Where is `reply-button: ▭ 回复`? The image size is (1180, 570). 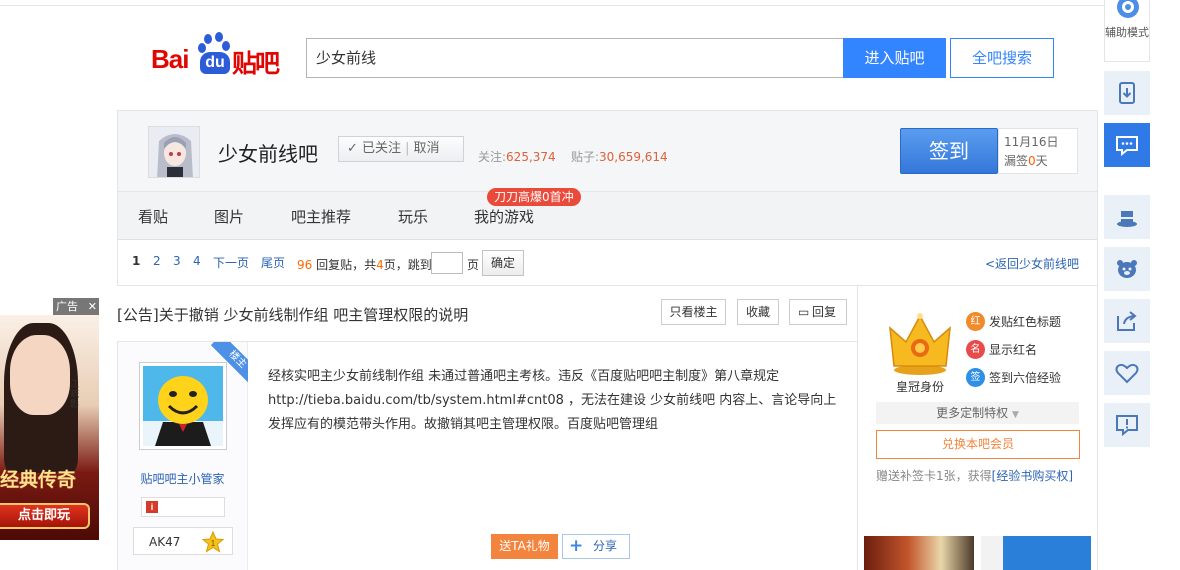 reply-button: ▭ 回复 is located at coordinates (818, 312).